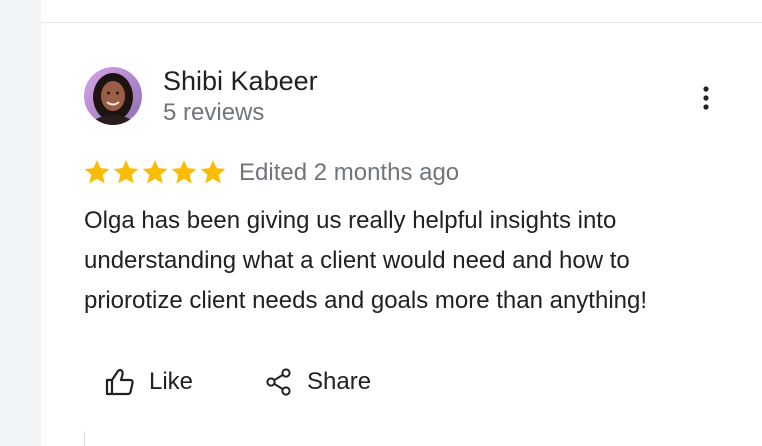  Describe the element at coordinates (349, 172) in the screenshot. I see `edited-timestamp: Edited 2 months ago` at that location.